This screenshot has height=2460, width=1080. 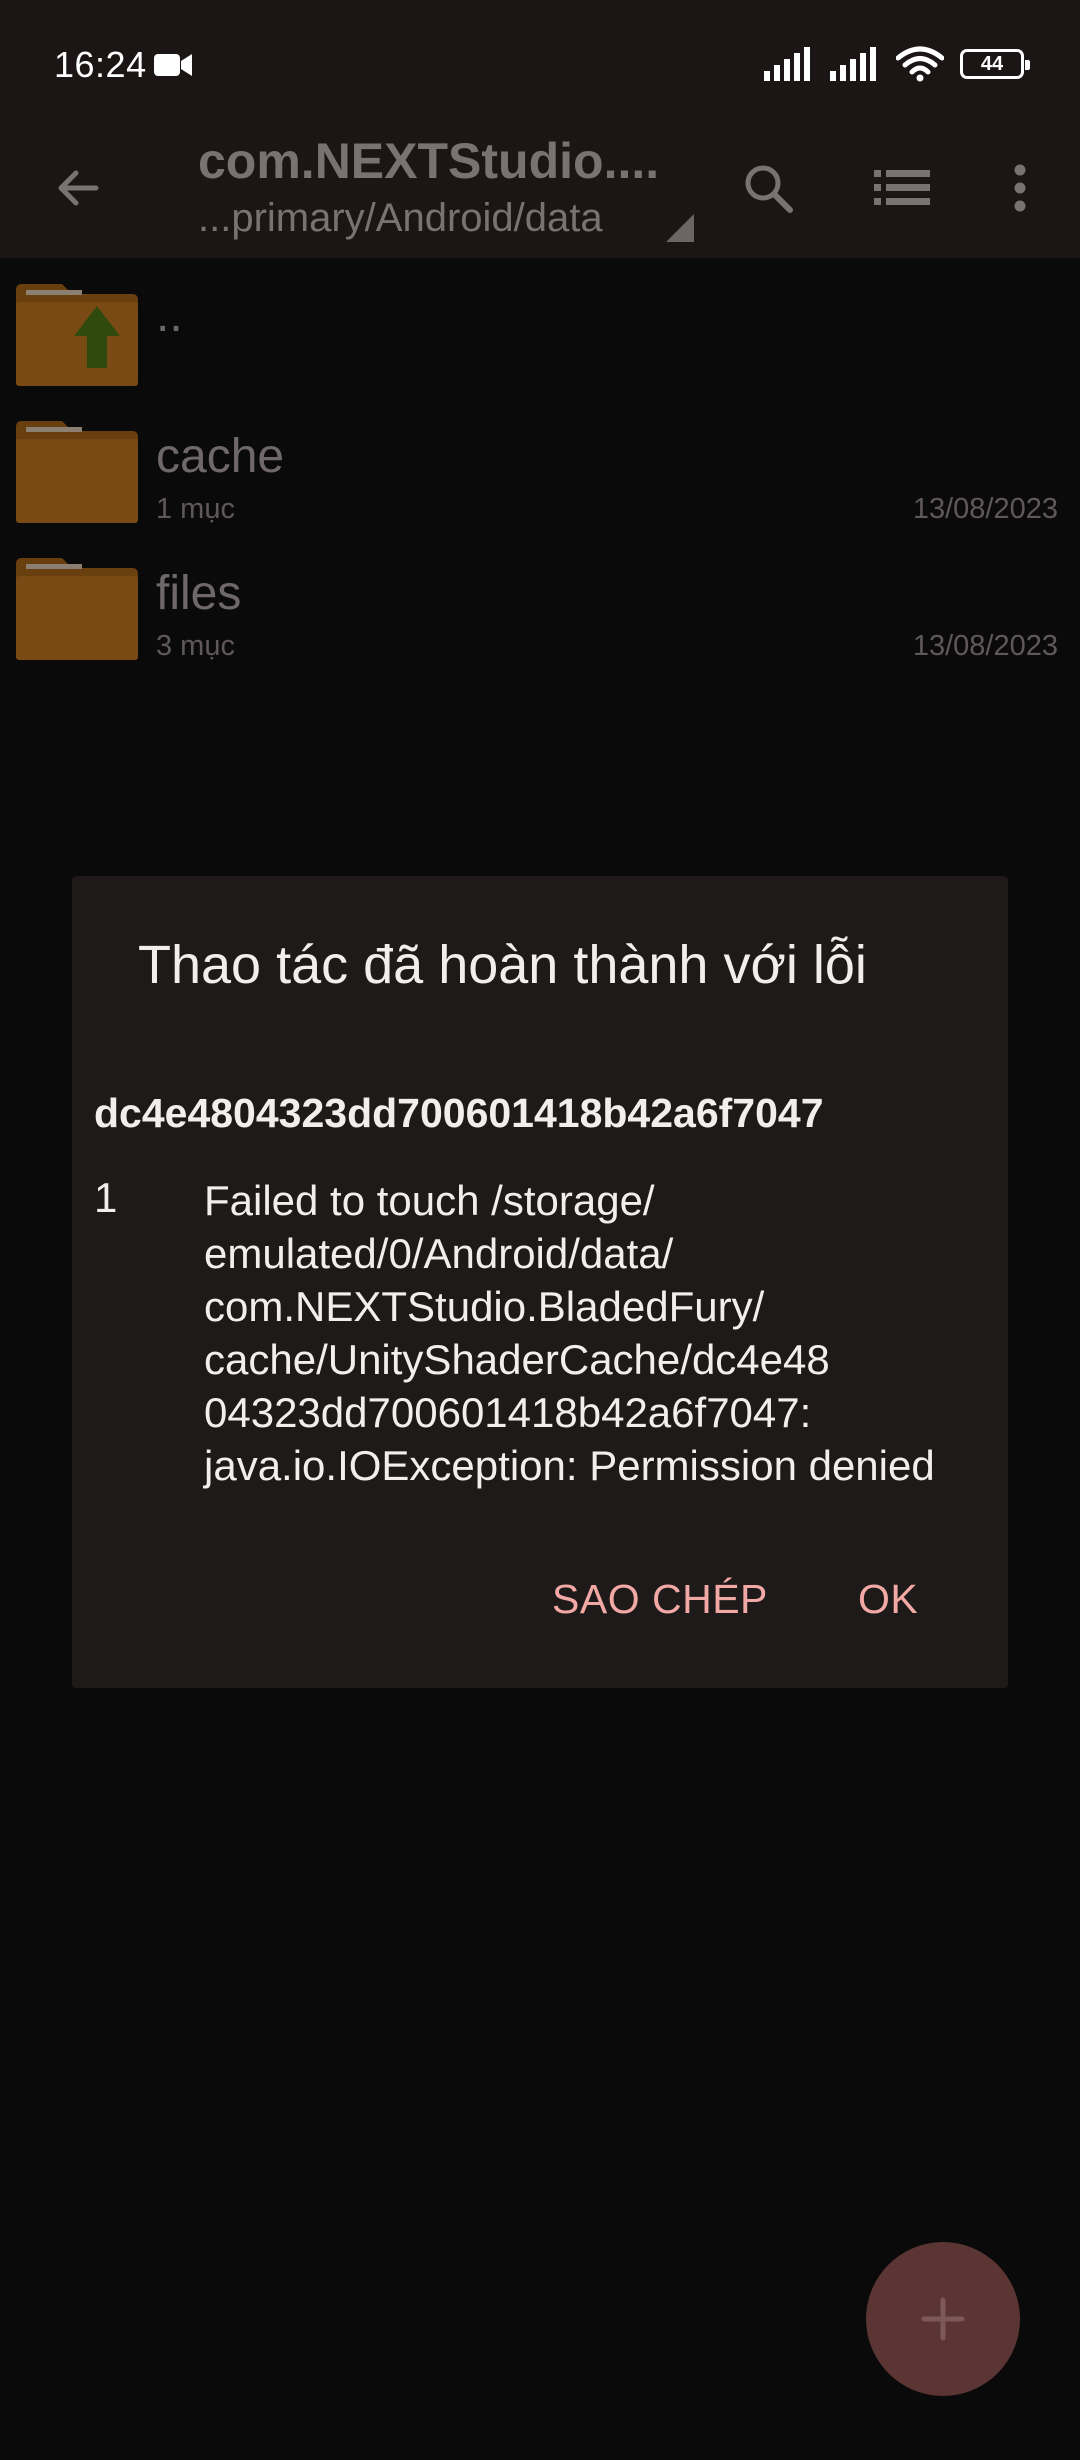 What do you see at coordinates (502, 965) in the screenshot?
I see `dialog-title: Thao tác đã hoàn thành với lỗi` at bounding box center [502, 965].